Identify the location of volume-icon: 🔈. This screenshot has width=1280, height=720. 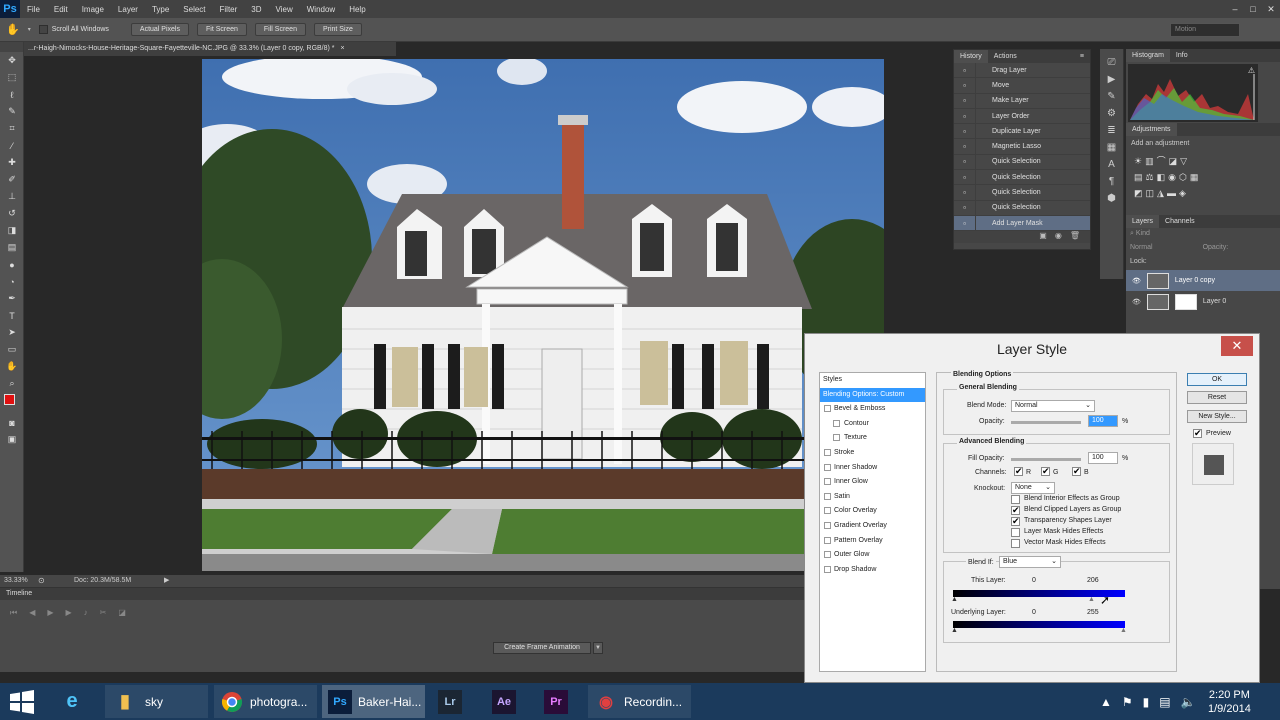
(1188, 702).